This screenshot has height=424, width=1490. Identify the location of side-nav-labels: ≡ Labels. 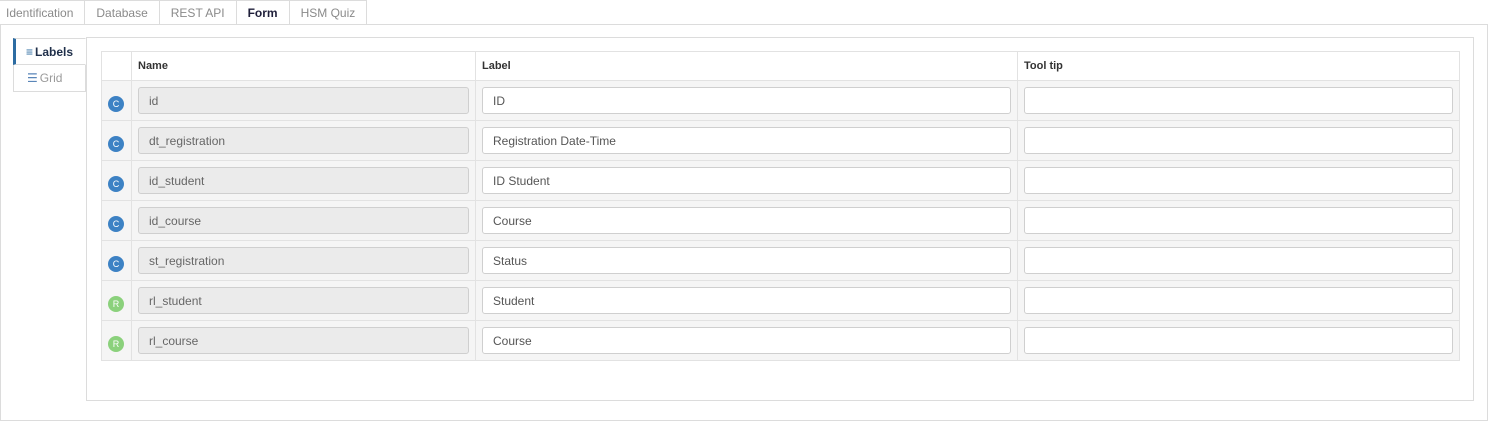
(49, 51).